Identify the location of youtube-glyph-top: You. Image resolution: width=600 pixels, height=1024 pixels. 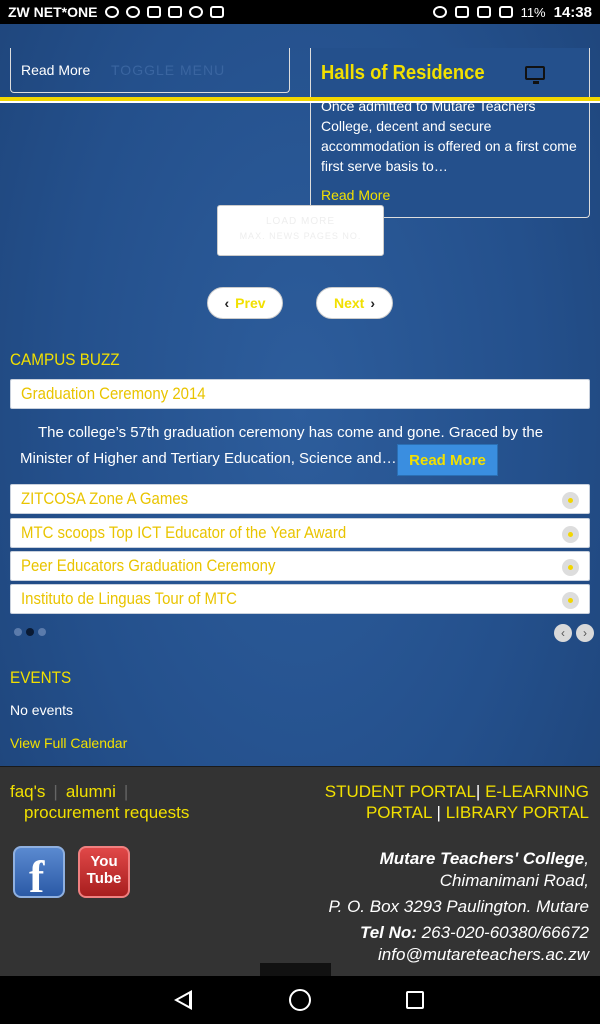
(104, 861).